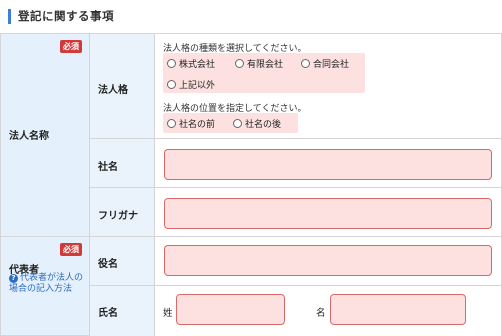 This screenshot has height=336, width=502. What do you see at coordinates (9, 16) in the screenshot?
I see `section-accent-bar` at bounding box center [9, 16].